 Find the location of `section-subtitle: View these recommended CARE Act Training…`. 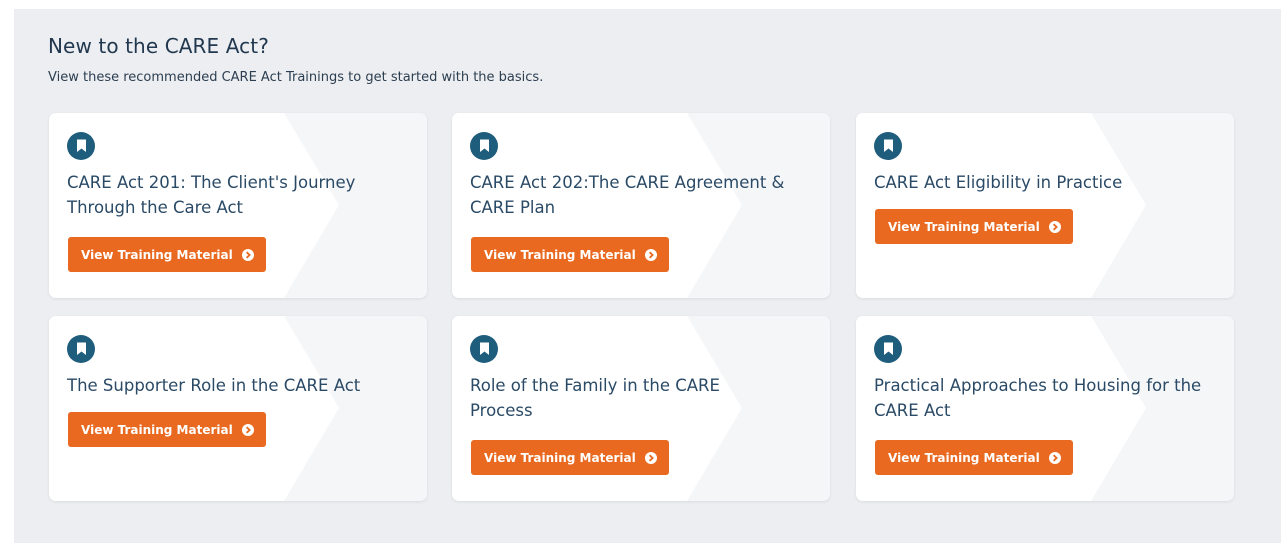

section-subtitle: View these recommended CARE Act Training… is located at coordinates (296, 77).